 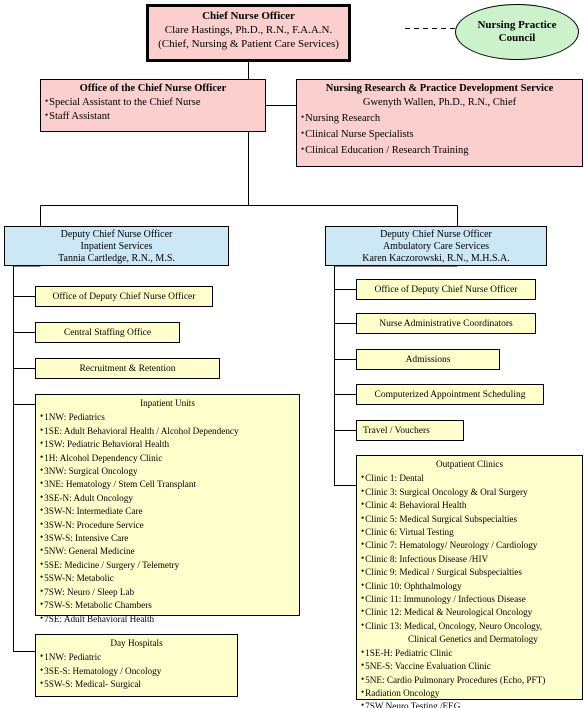 I want to click on cno-title: Chief Nurse Officer, so click(x=248, y=16).